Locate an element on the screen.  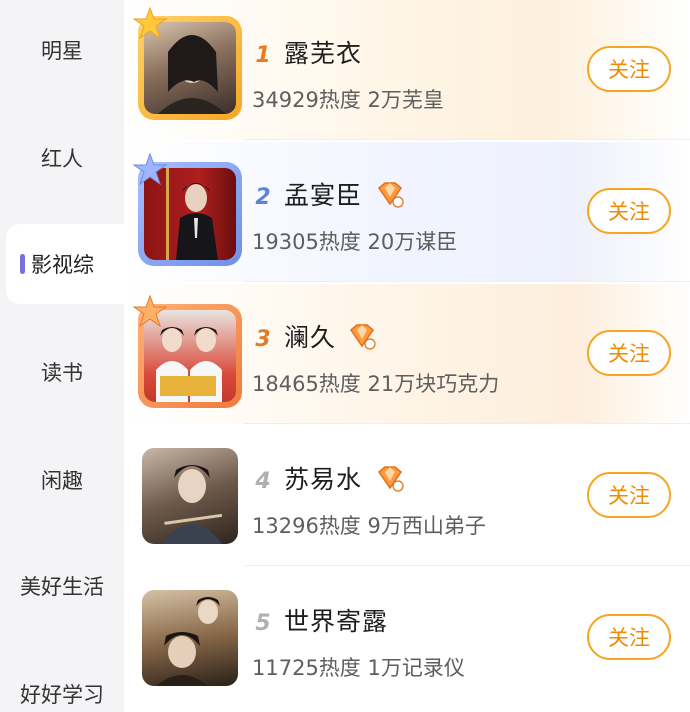
sidebar-item-label: 影视综 is located at coordinates (62, 265).